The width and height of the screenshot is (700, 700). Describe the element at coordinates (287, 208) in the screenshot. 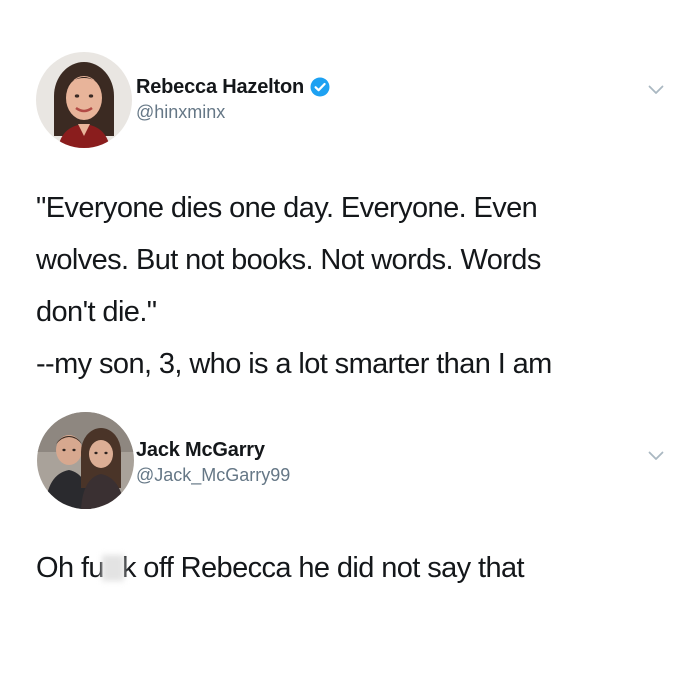

I see `tweet-text-line: "Everyone dies one day. Everyone. Even` at that location.